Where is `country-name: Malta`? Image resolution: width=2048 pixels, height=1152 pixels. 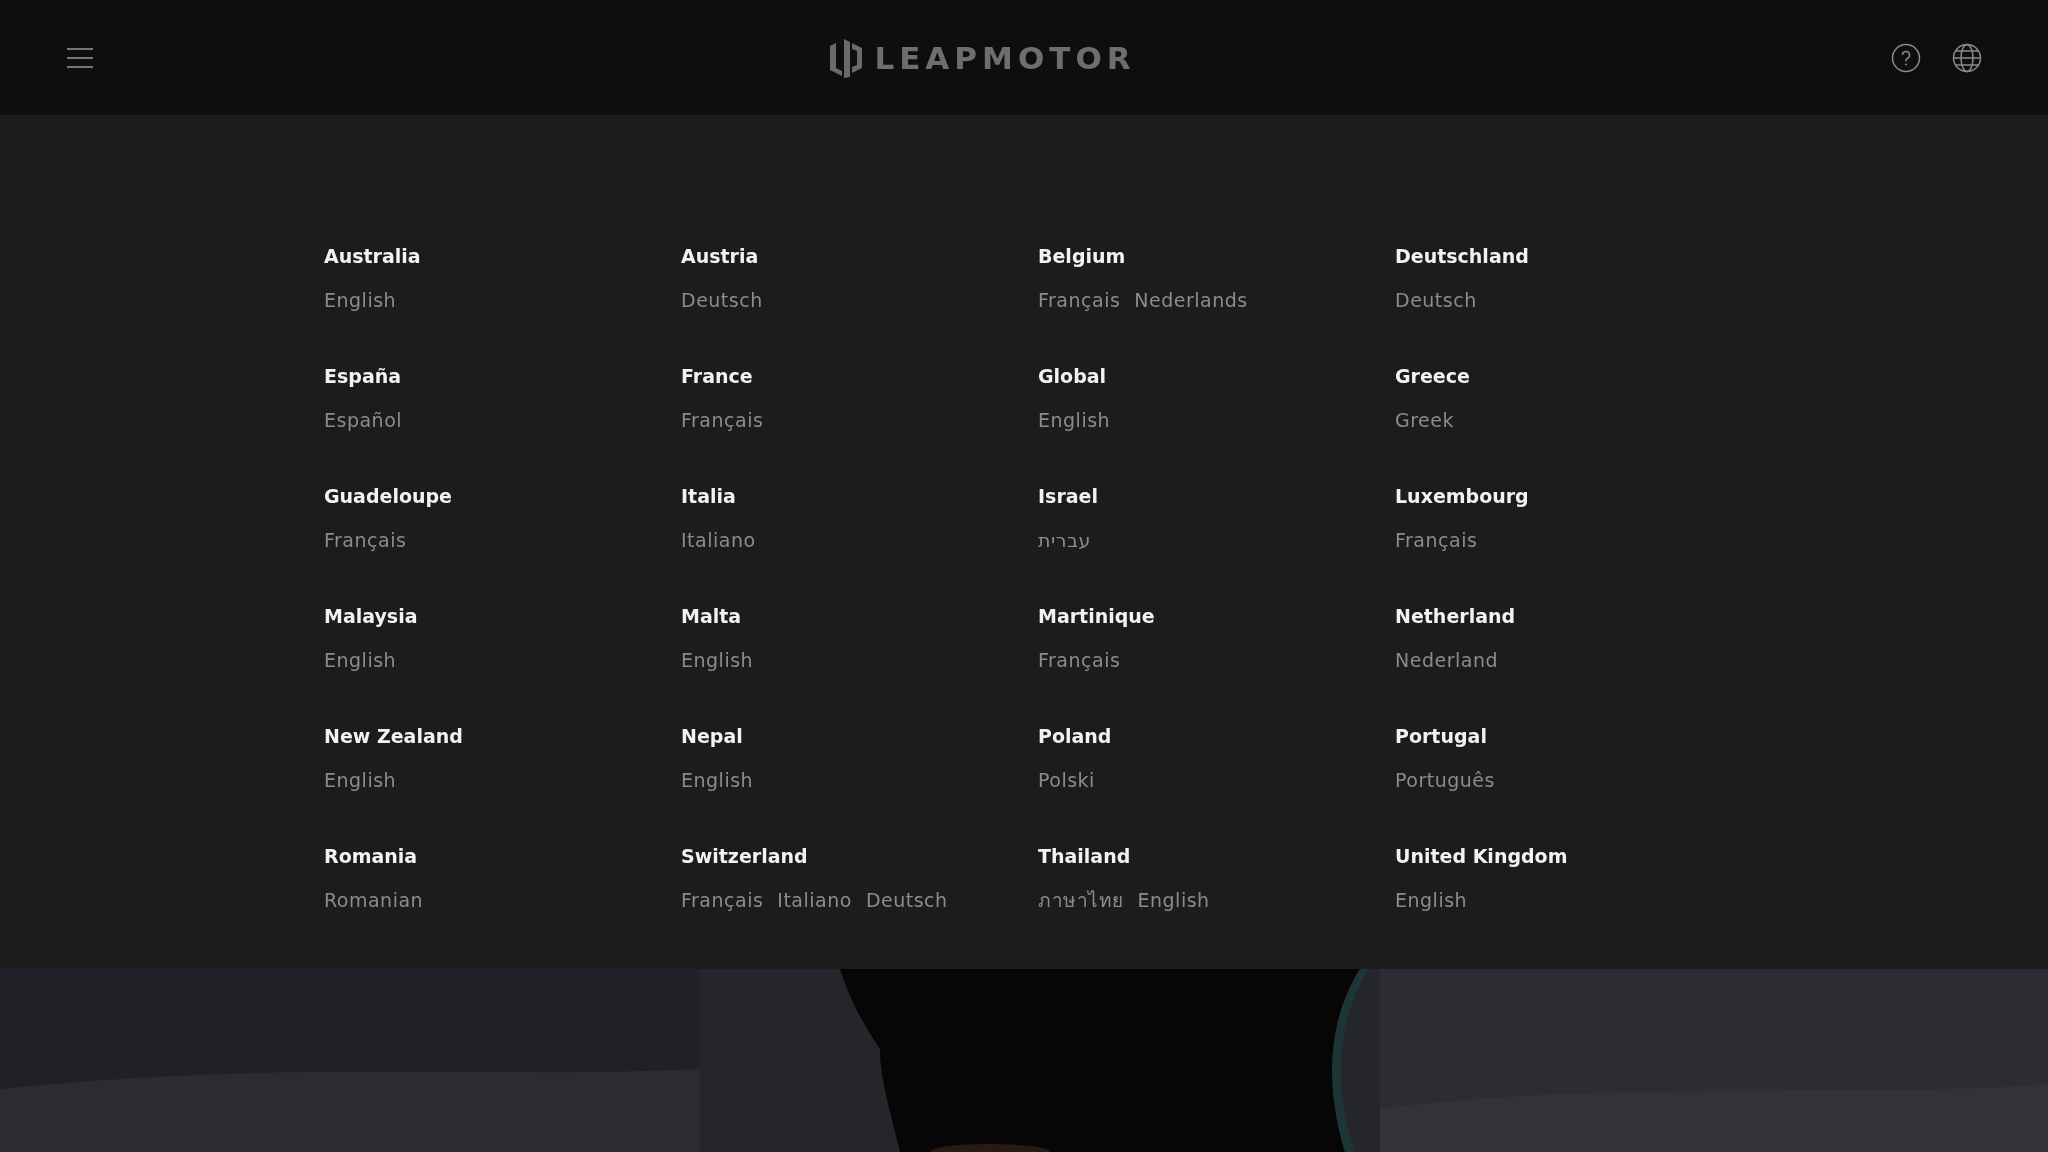
country-name: Malta is located at coordinates (711, 616).